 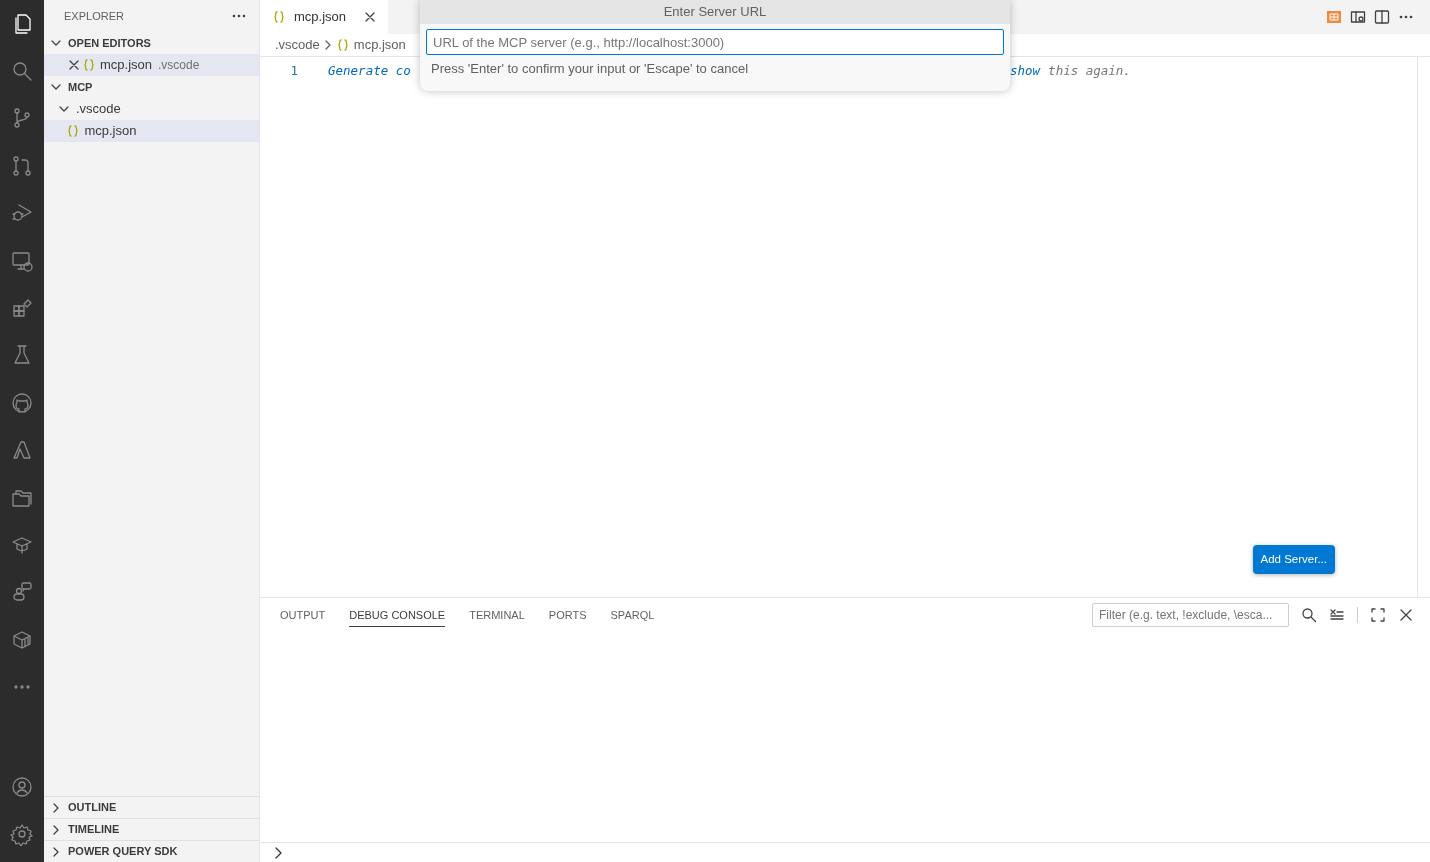 What do you see at coordinates (151, 851) in the screenshot?
I see `section-header: POWER QUERY SDK` at bounding box center [151, 851].